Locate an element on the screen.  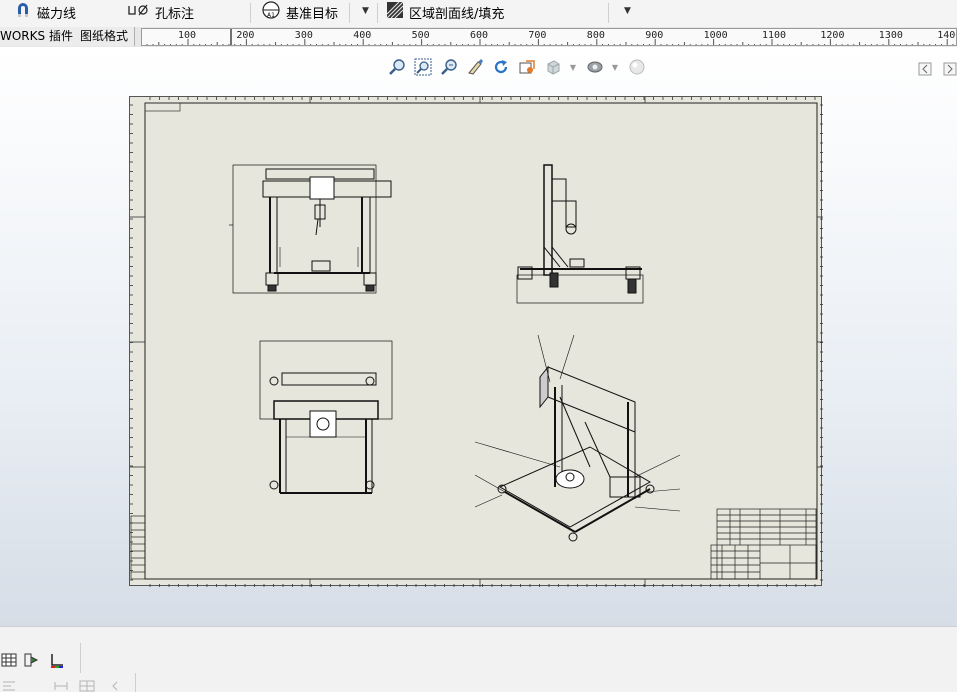
pan-icon is located at coordinates (475, 67).